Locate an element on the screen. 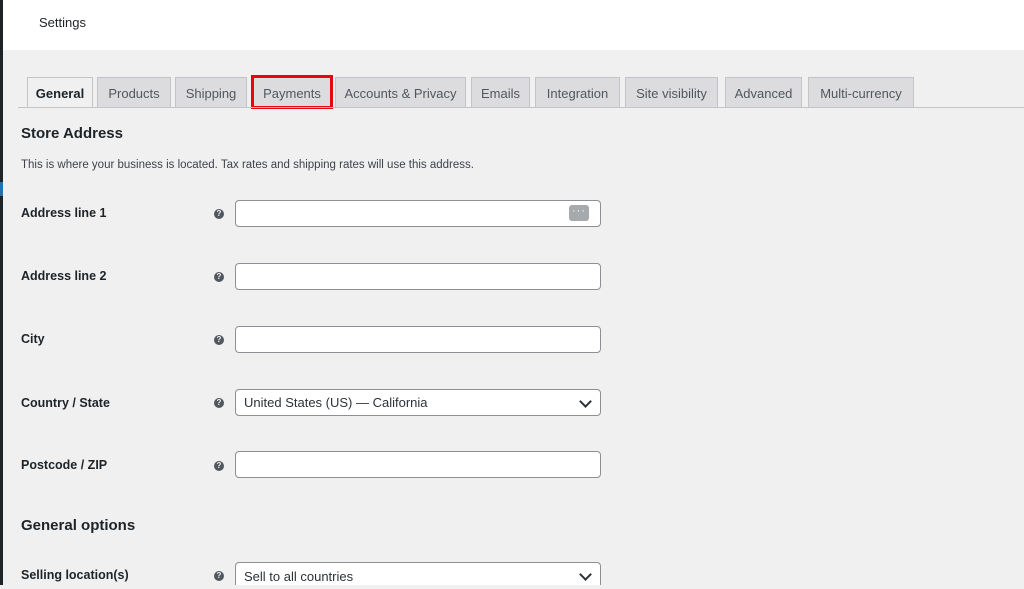 The image size is (1024, 589). autofill-icon: ··· is located at coordinates (579, 213).